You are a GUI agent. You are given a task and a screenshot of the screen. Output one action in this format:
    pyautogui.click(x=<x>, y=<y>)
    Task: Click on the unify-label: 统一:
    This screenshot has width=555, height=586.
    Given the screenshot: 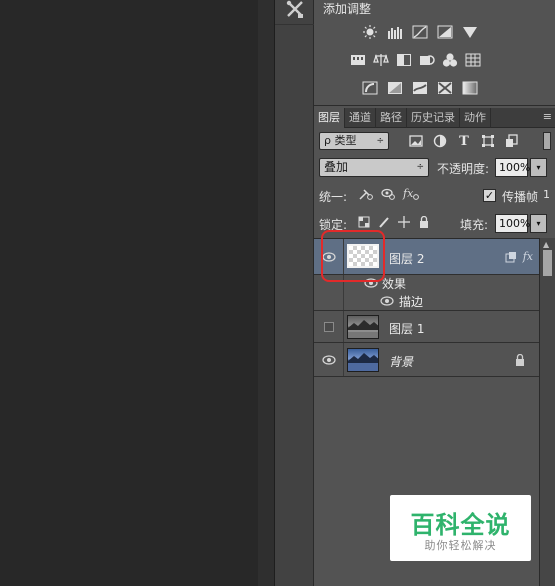 What is the action you would take?
    pyautogui.click(x=333, y=197)
    